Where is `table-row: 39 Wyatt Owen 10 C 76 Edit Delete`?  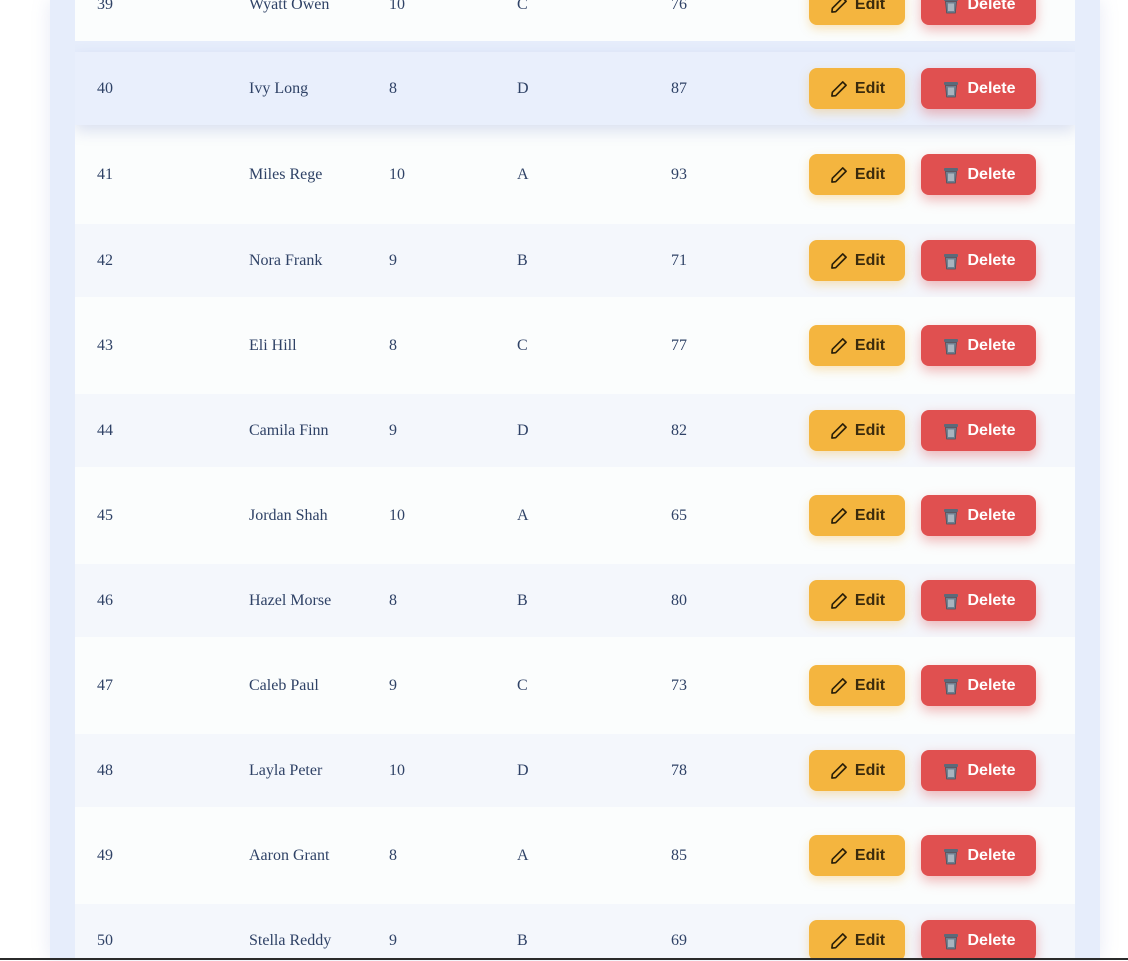 table-row: 39 Wyatt Owen 10 C 76 Edit Delete is located at coordinates (575, 20).